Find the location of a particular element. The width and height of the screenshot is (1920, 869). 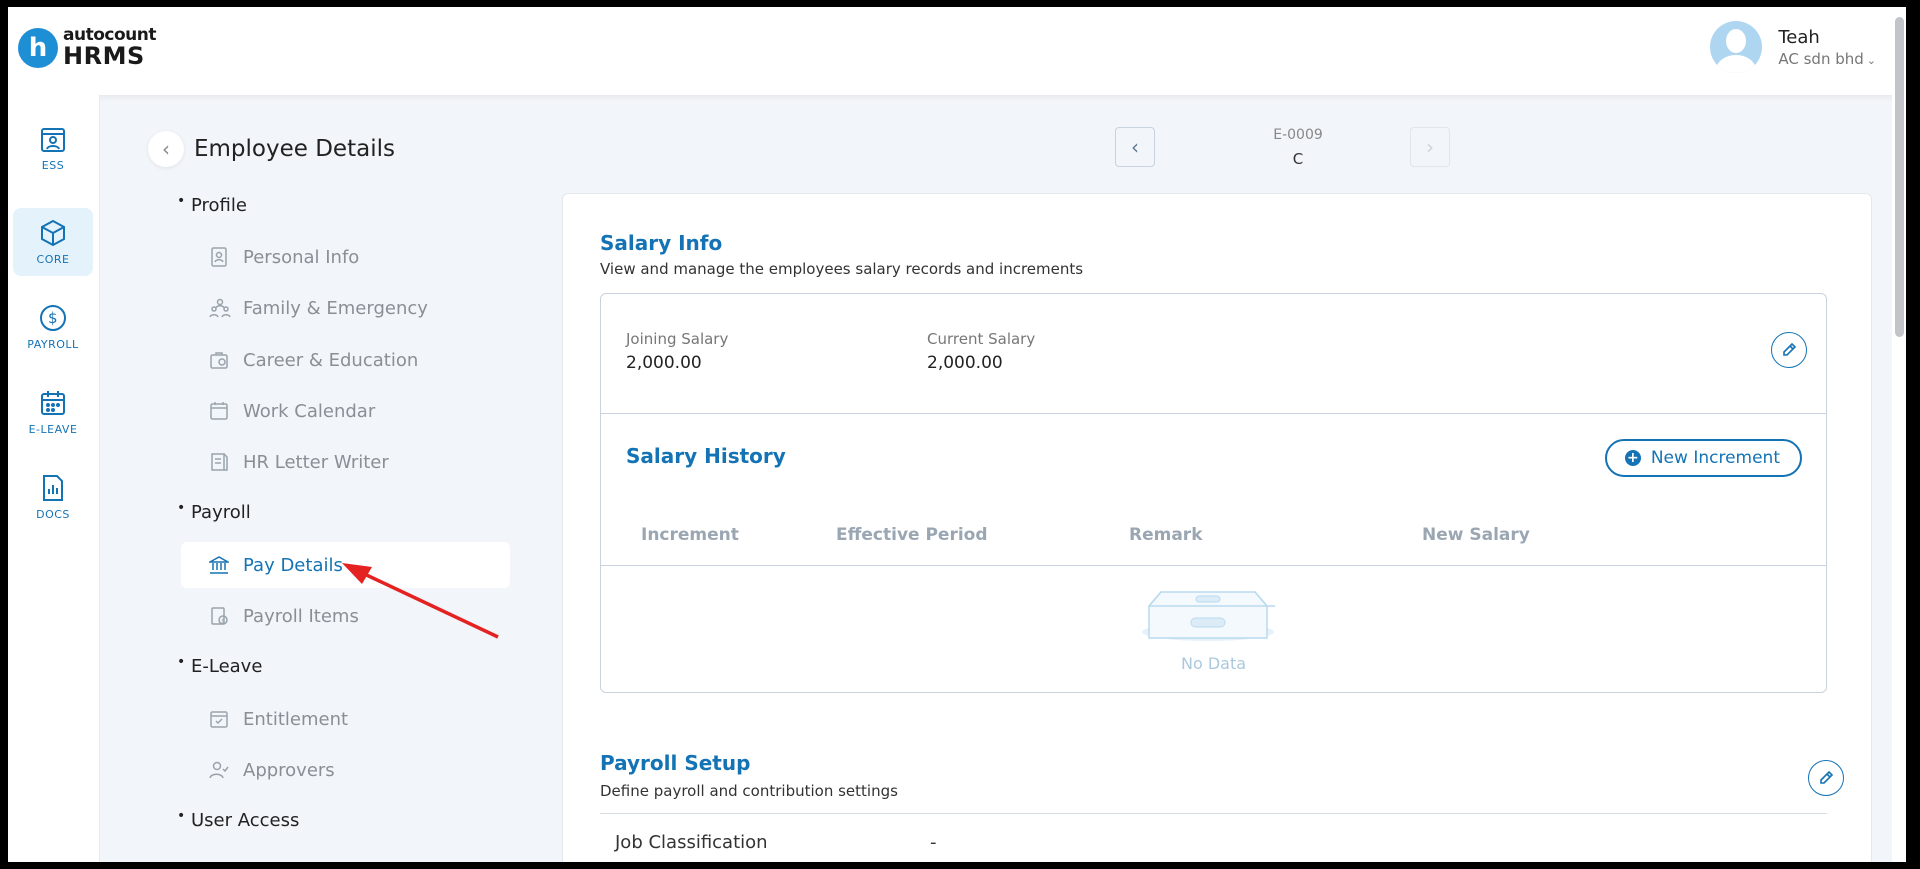

nav-item-work-calendar: Work Calendar is located at coordinates (345, 411).